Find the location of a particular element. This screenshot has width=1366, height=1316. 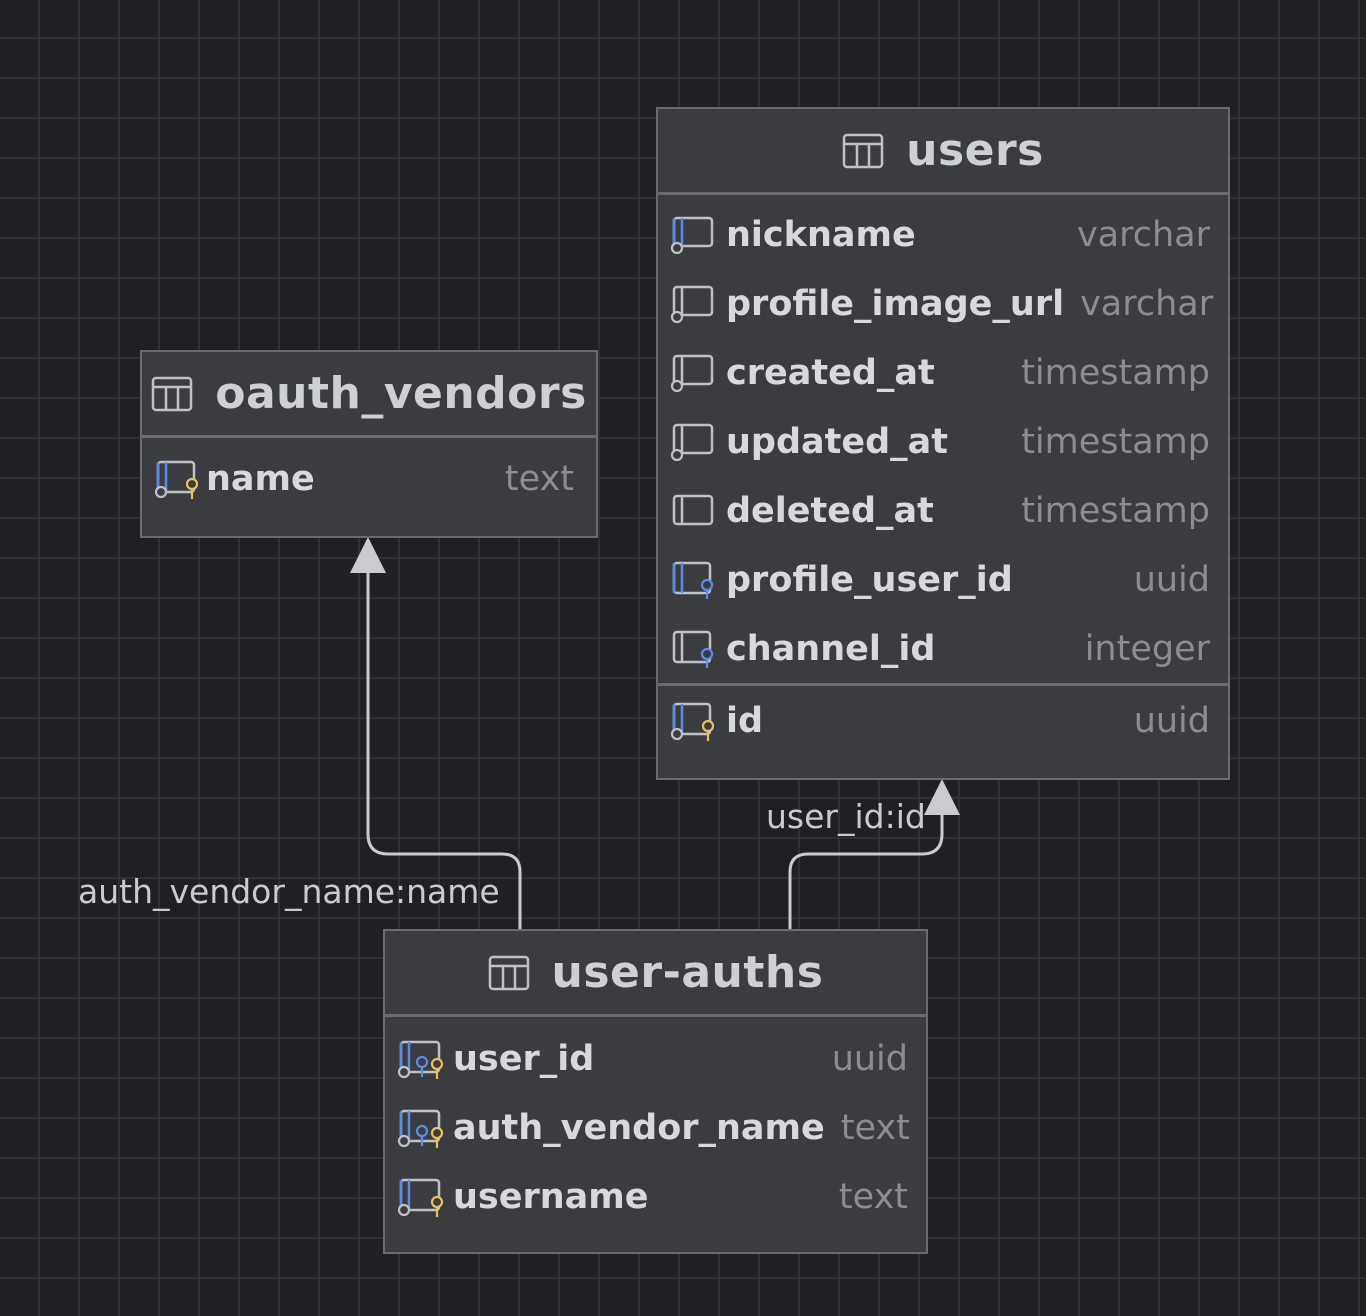

table-header: users is located at coordinates (943, 152).